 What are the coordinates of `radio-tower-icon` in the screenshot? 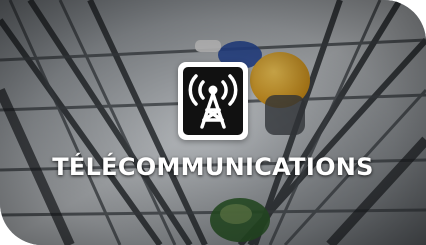 It's located at (213, 101).